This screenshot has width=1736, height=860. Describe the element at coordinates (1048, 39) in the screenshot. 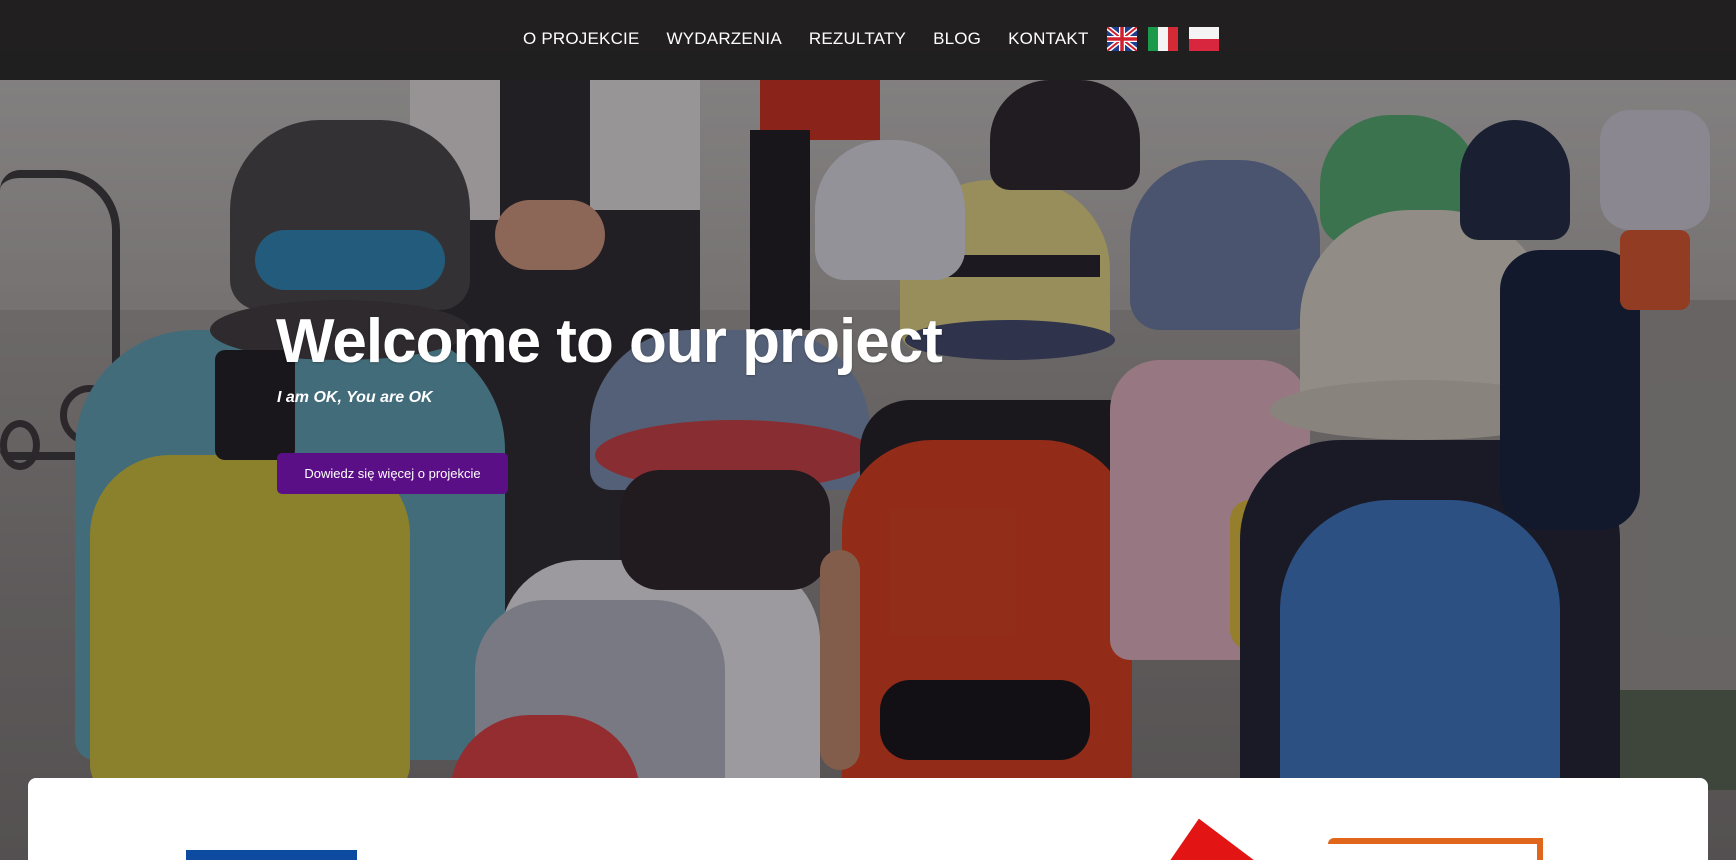

I see `nav-item-kontakt: KONTAKT` at that location.